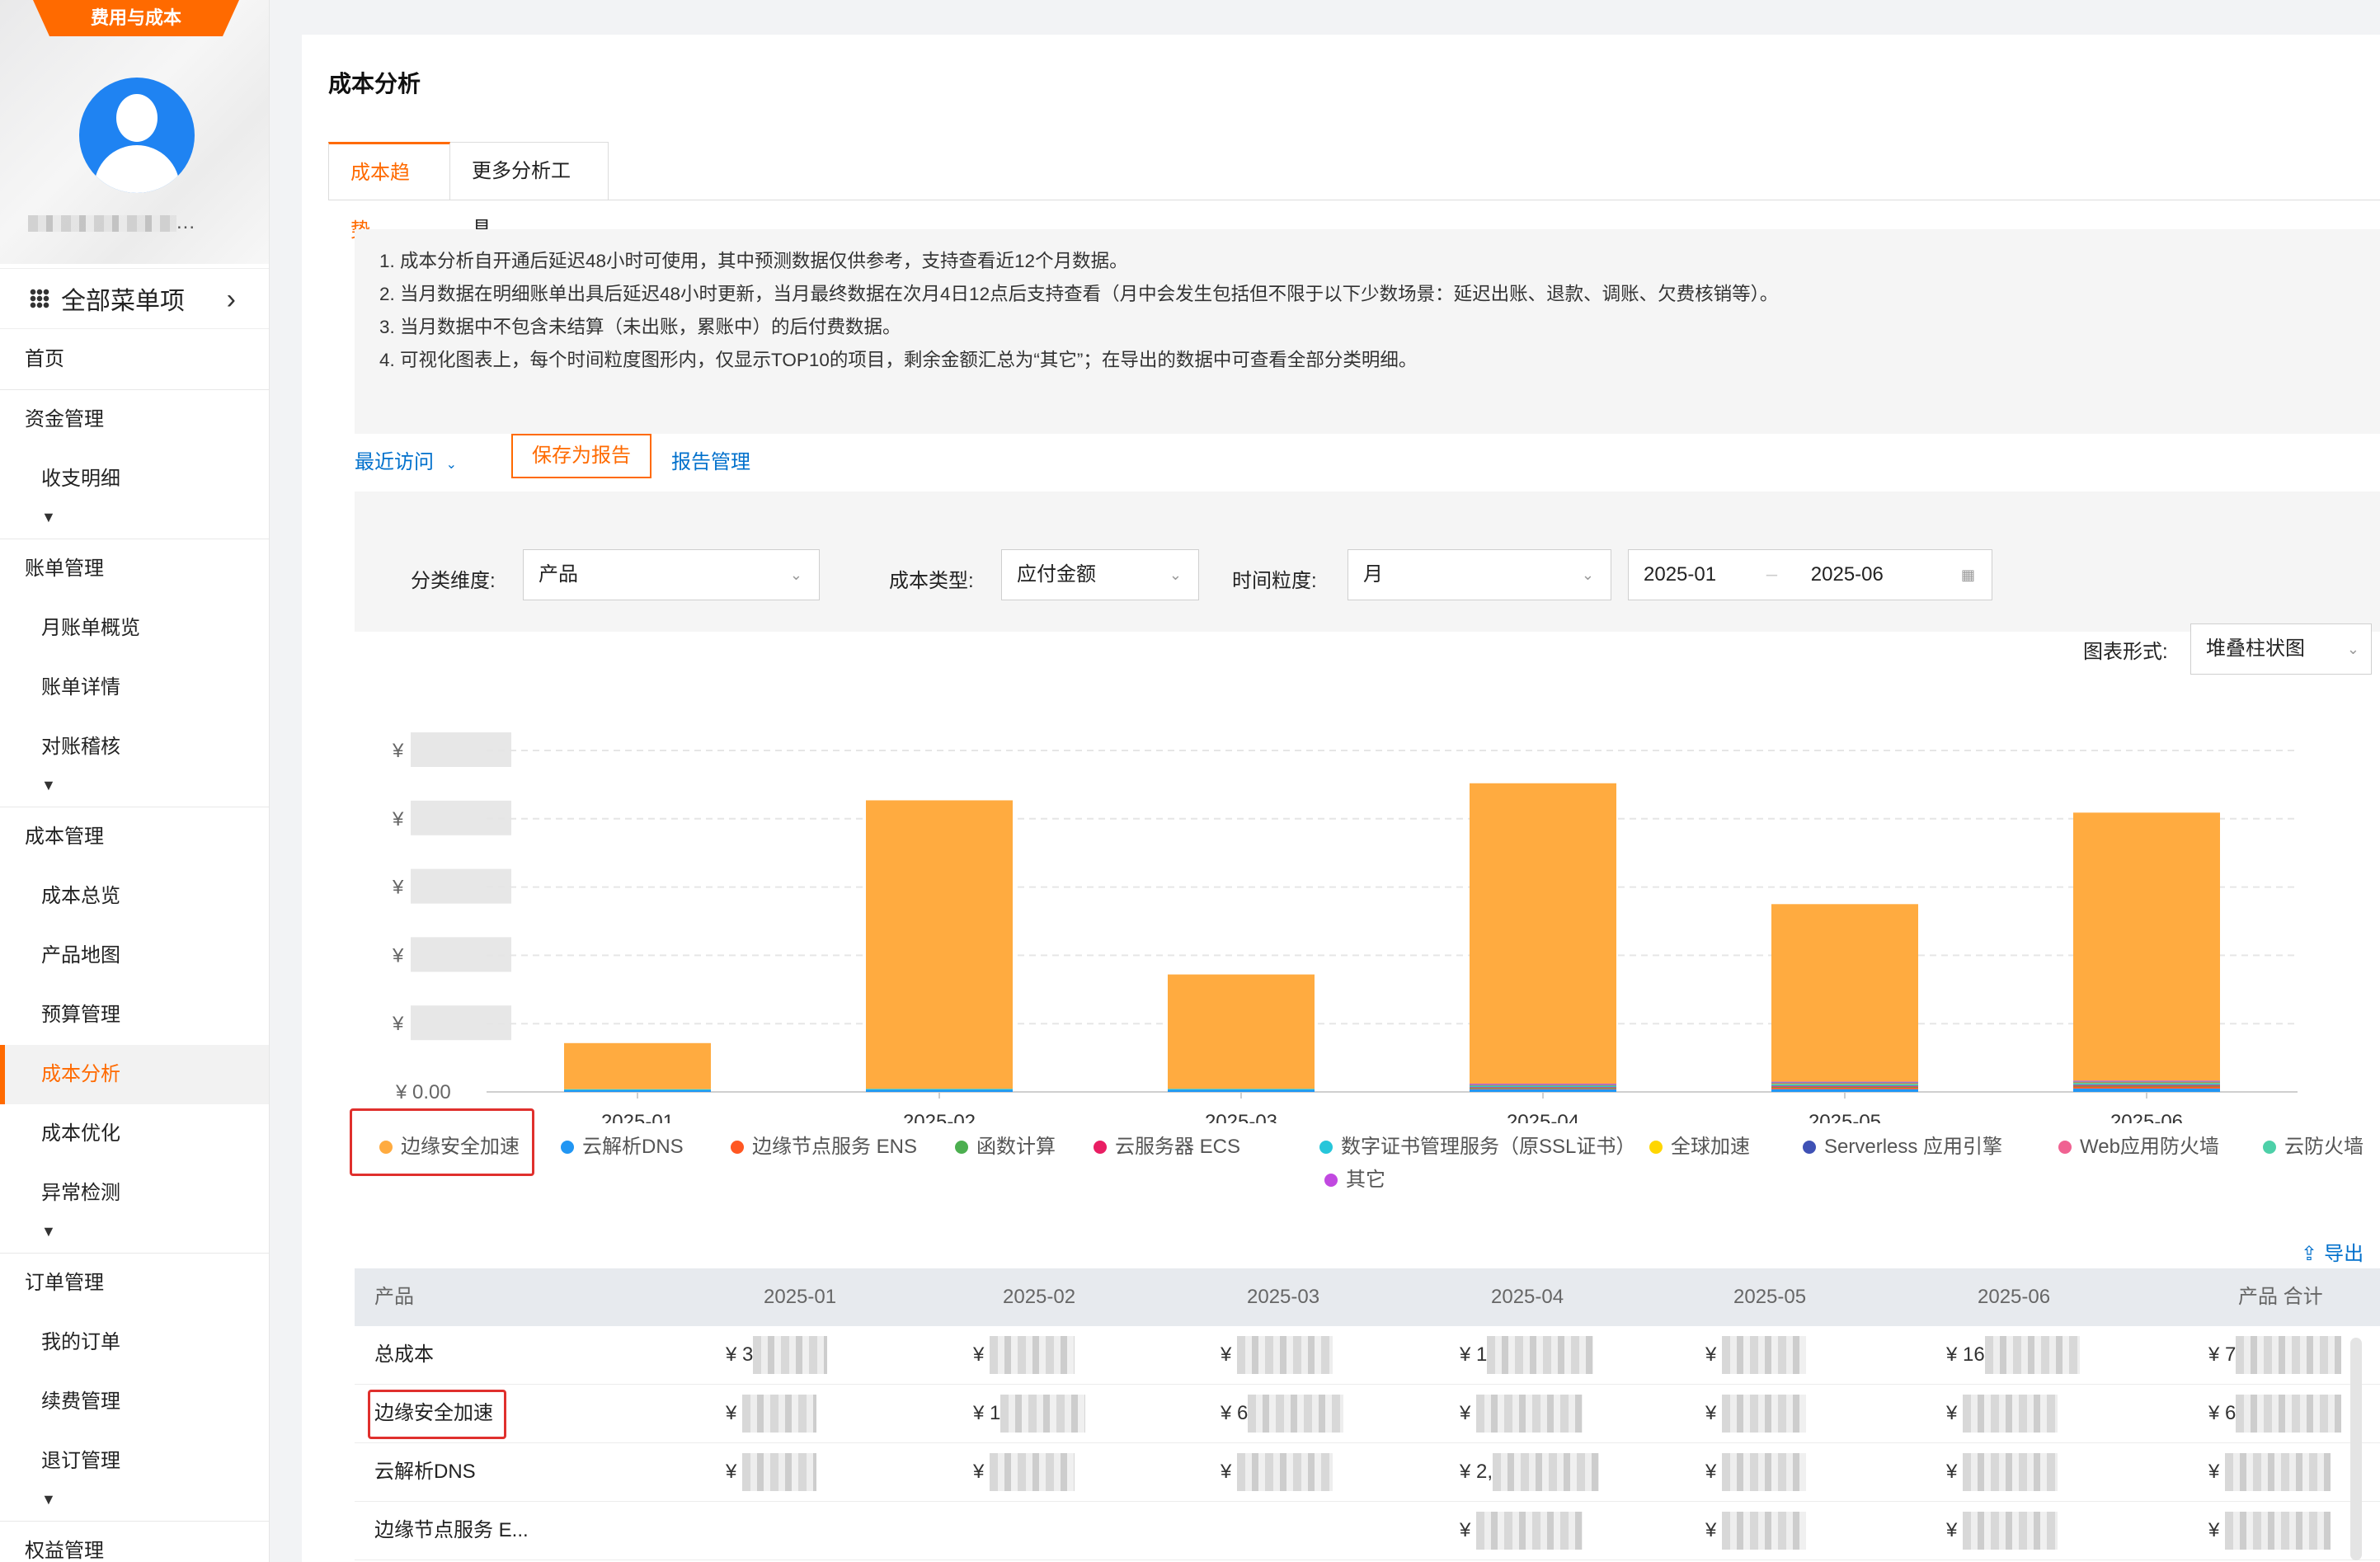 The height and width of the screenshot is (1562, 2380). What do you see at coordinates (2255, 649) in the screenshot?
I see `chart-type-value: 堆叠柱状图` at bounding box center [2255, 649].